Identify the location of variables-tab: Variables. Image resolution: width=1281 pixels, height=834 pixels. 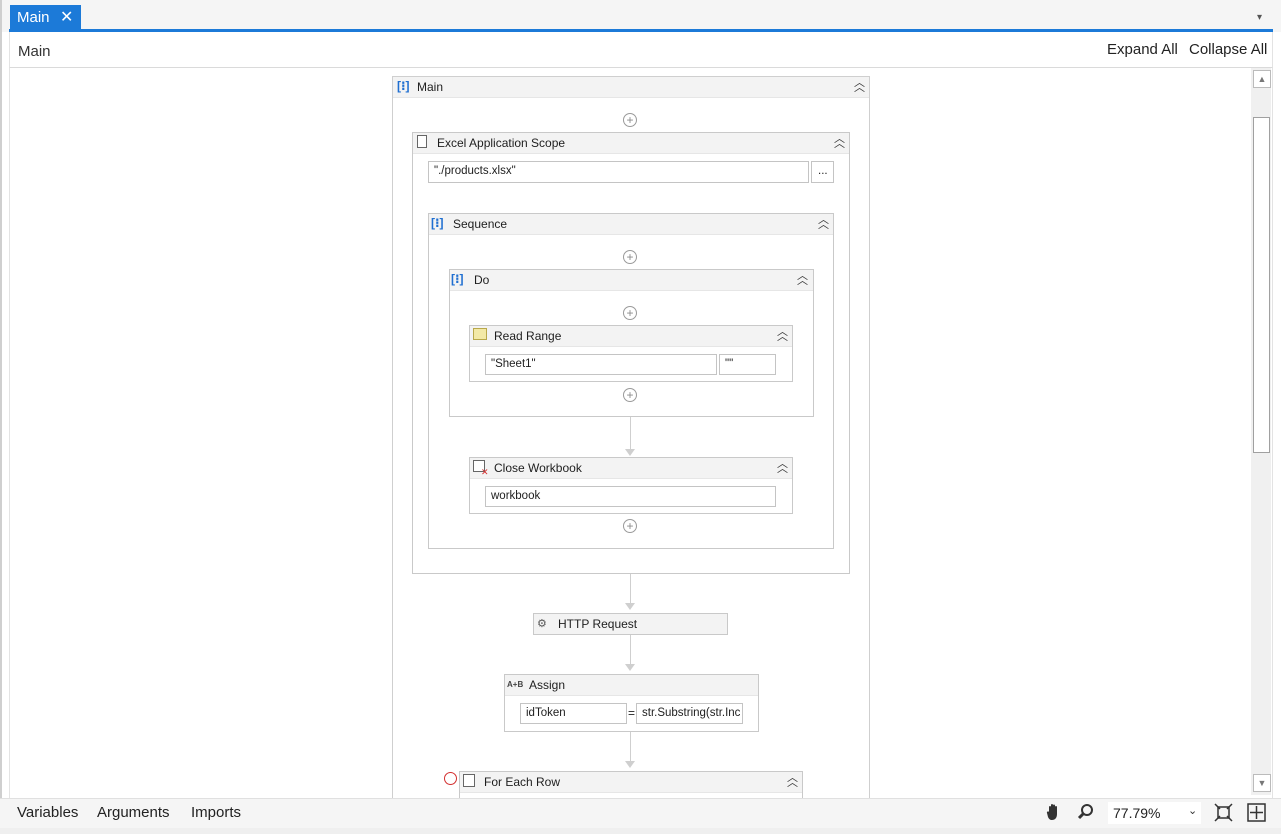
(47, 812).